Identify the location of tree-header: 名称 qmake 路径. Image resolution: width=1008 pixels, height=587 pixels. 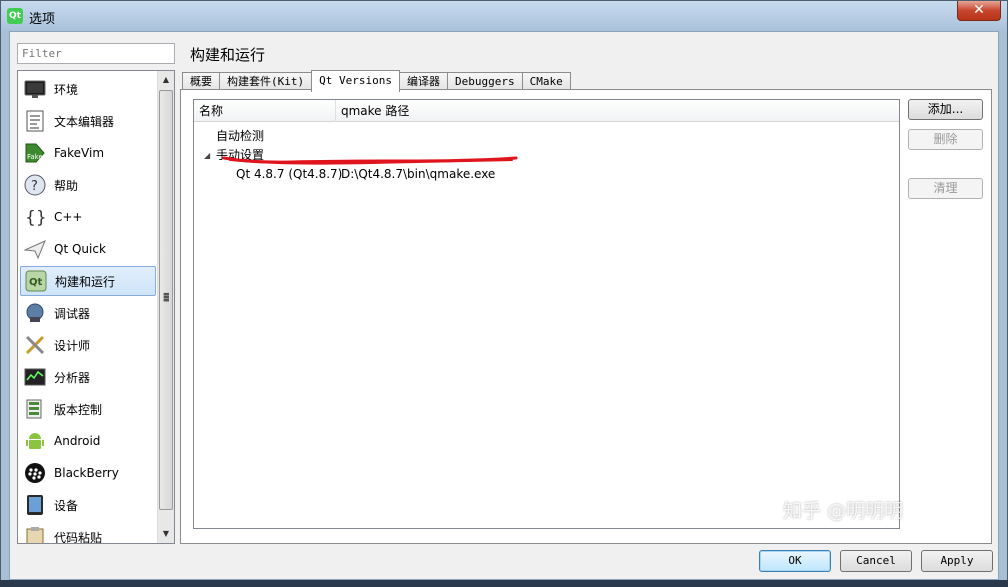
(546, 111).